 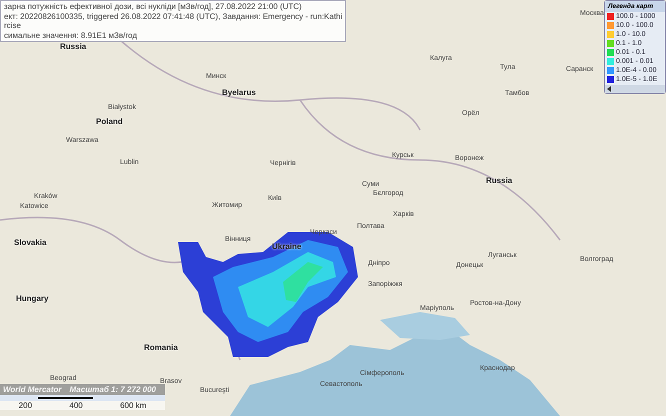 I want to click on place-label: Poland, so click(x=109, y=121).